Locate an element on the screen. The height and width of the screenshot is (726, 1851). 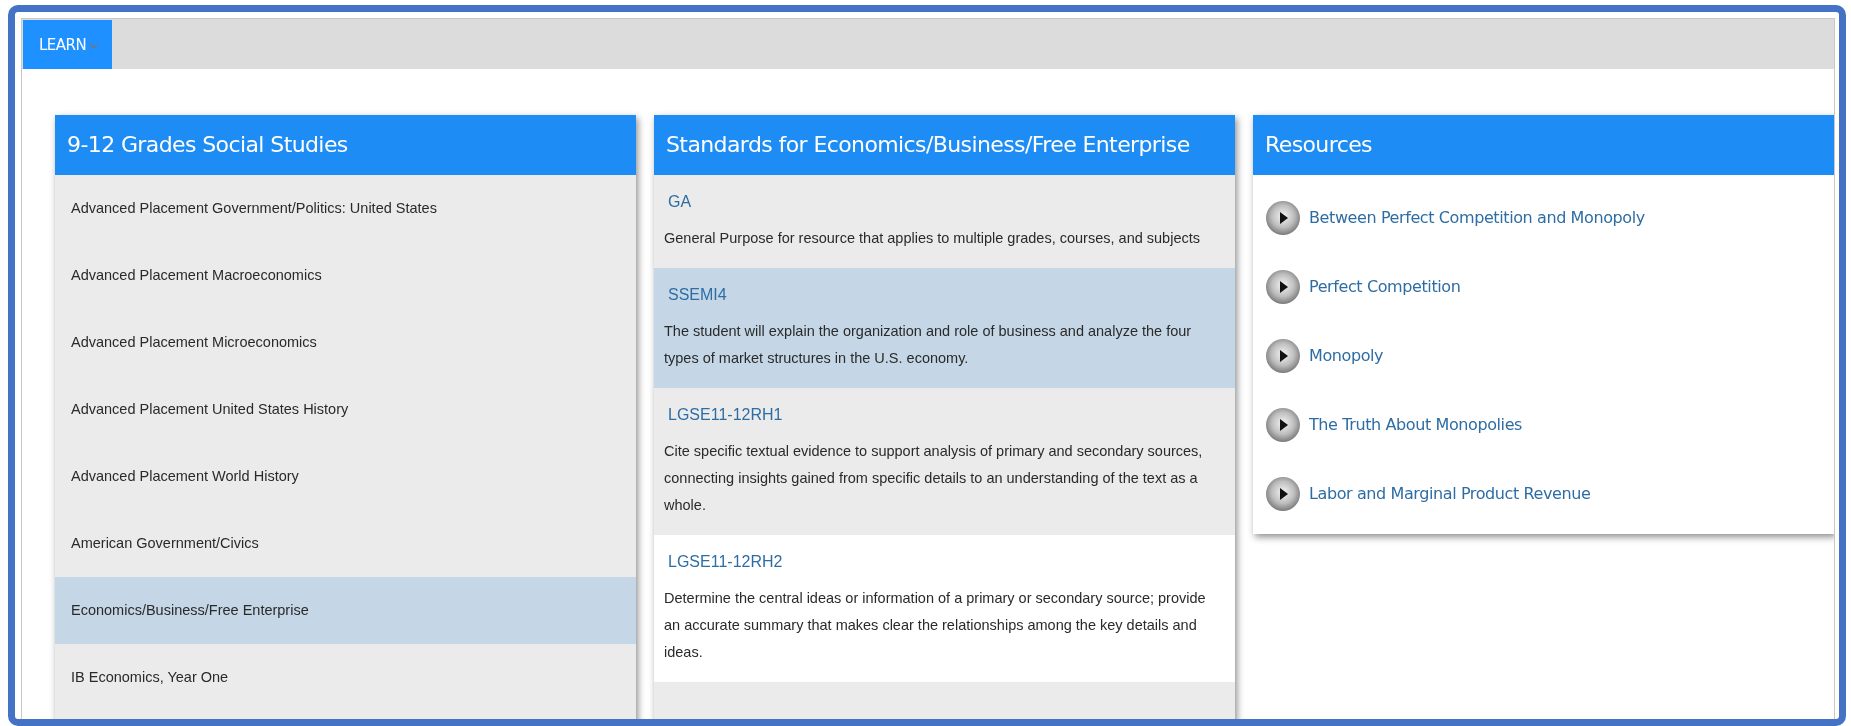
course-item: Advanced Placement World History is located at coordinates (345, 476).